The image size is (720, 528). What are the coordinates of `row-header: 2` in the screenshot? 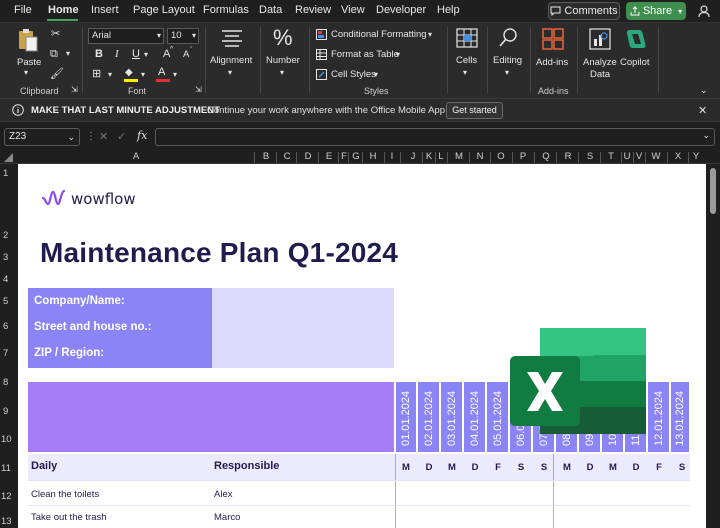 It's located at (5, 235).